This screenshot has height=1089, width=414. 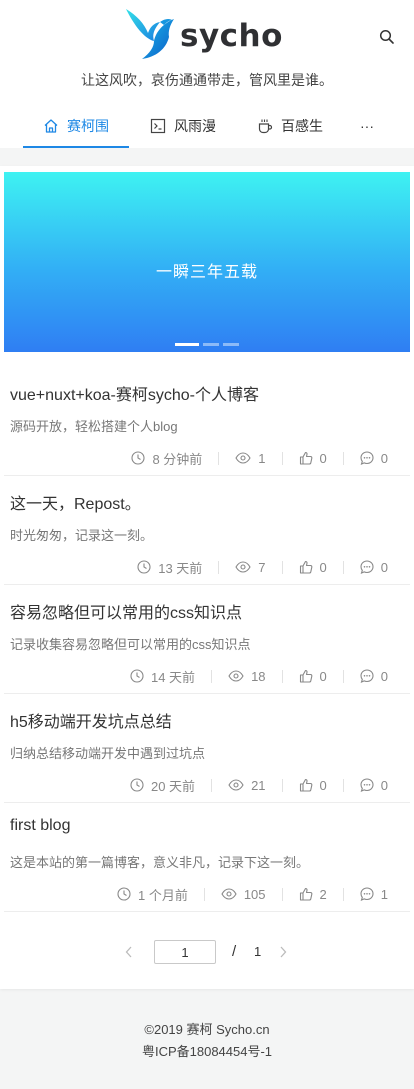 I want to click on post-time-text: 13 天前, so click(x=180, y=568).